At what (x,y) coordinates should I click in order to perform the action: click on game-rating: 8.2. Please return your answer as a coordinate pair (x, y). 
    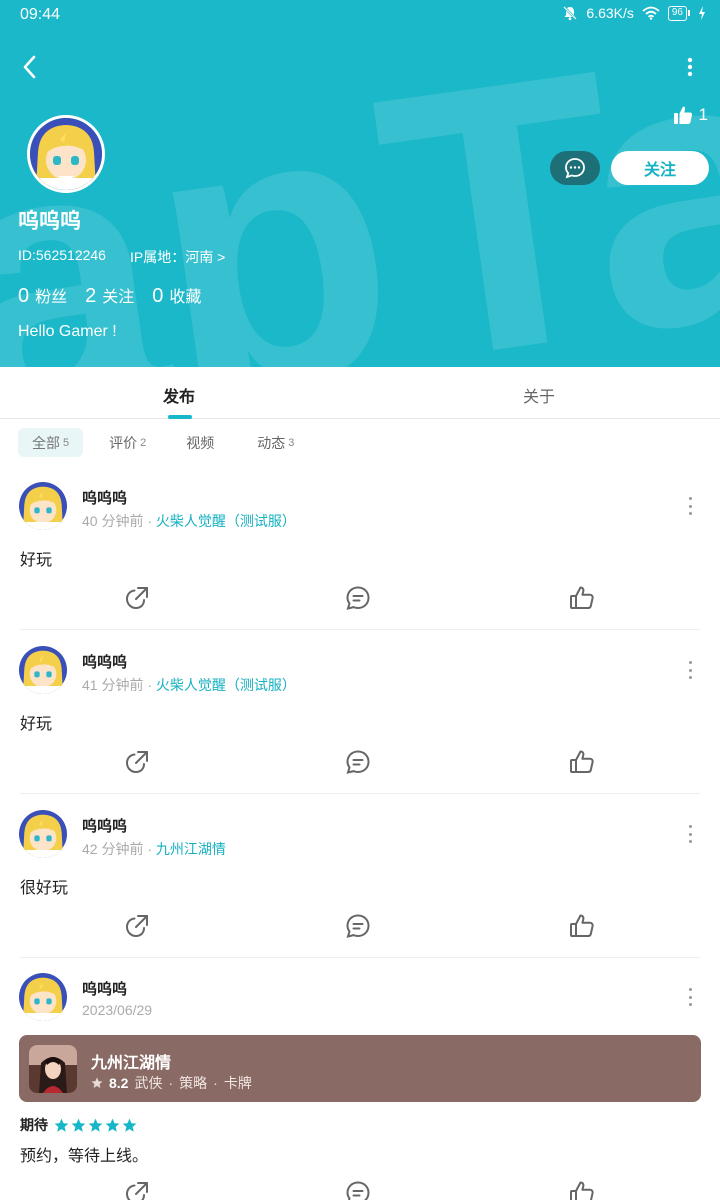
    Looking at the image, I should click on (119, 1083).